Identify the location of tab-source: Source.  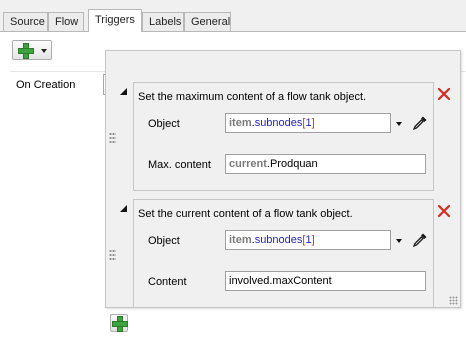
(25, 21).